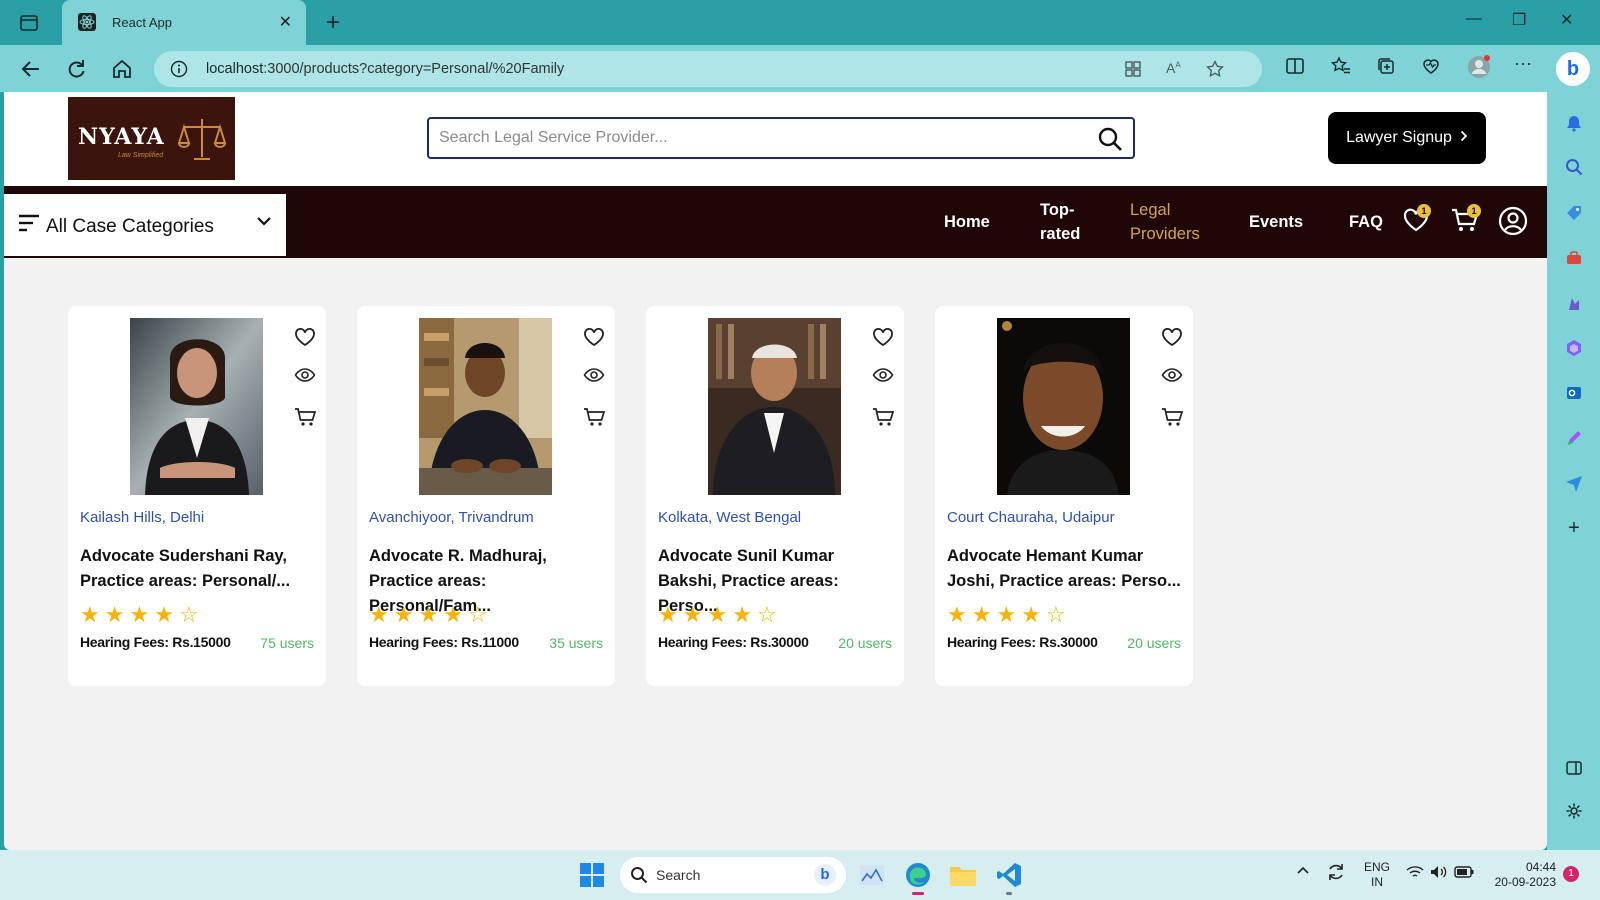 The height and width of the screenshot is (900, 1600). Describe the element at coordinates (1165, 222) in the screenshot. I see `nav-legal-providers: Legal Providers` at that location.